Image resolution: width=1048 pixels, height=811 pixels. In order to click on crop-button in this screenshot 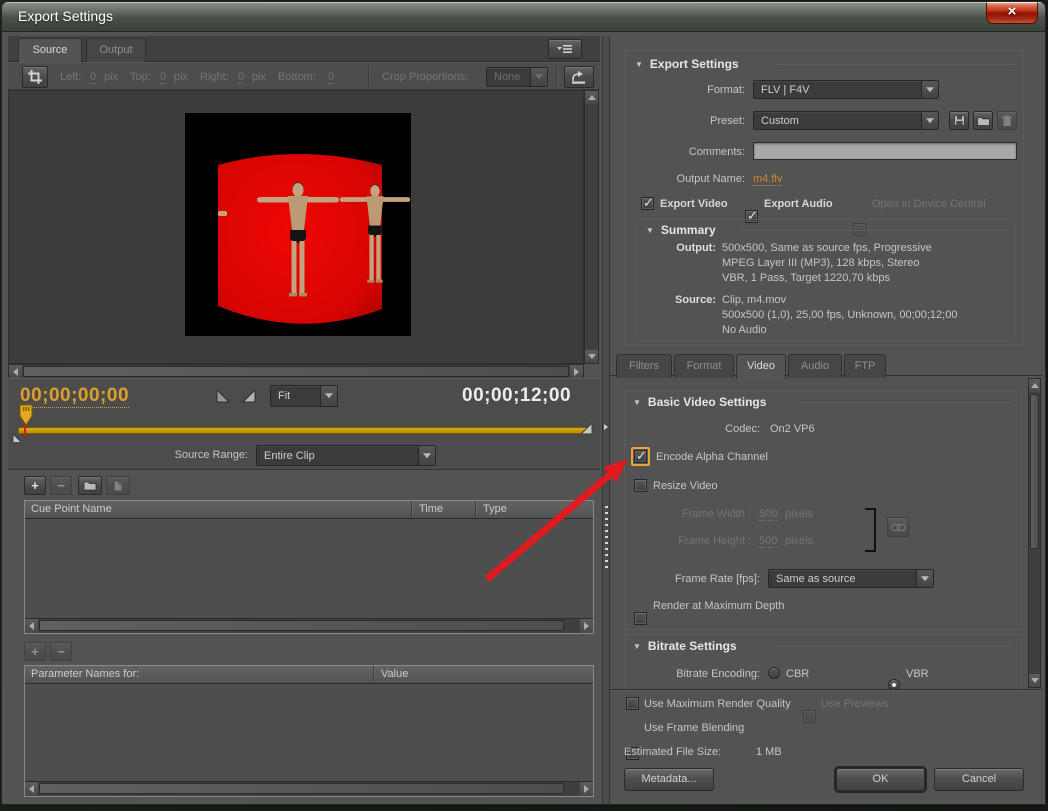, I will do `click(35, 77)`.